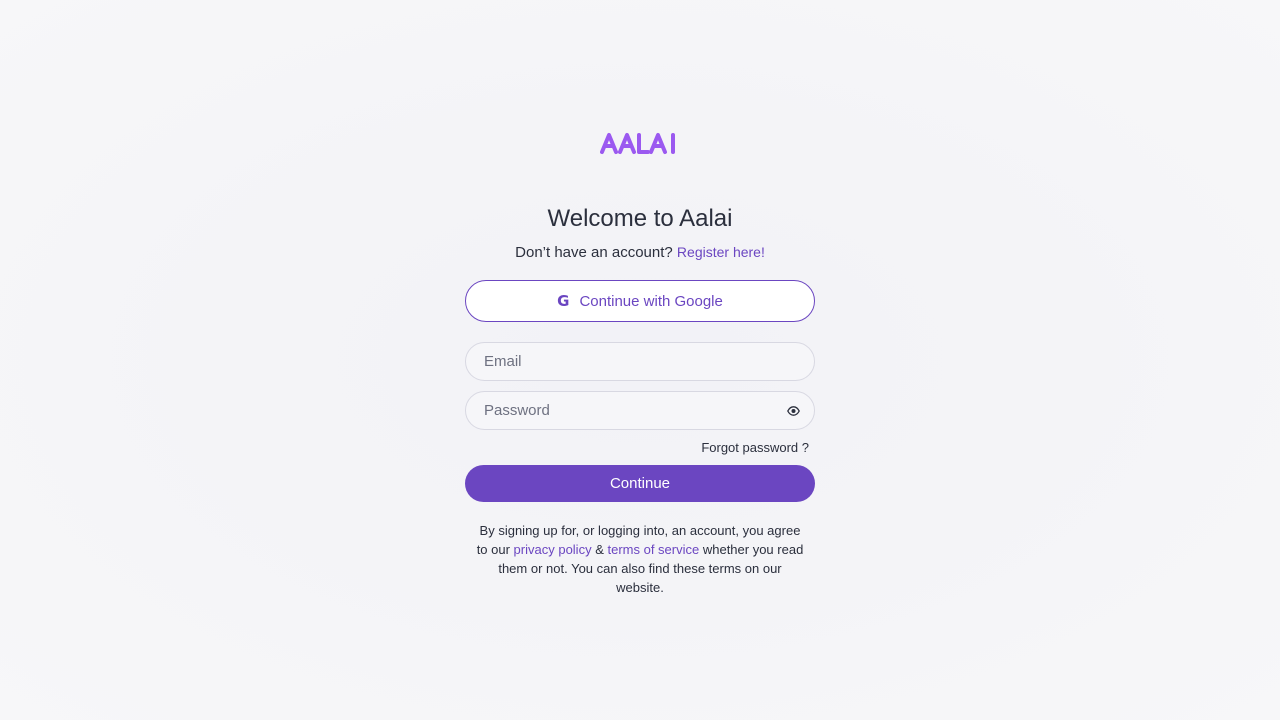 The width and height of the screenshot is (1280, 720). I want to click on continue-with-google-button: G Continue with Google, so click(640, 301).